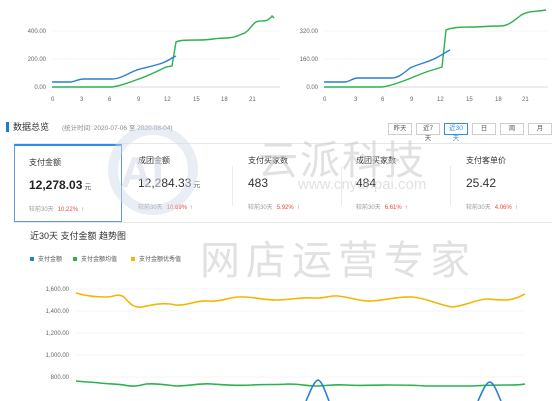  Describe the element at coordinates (274, 208) in the screenshot. I see `metric-compare: 较前30天 5.92% ↑` at that location.